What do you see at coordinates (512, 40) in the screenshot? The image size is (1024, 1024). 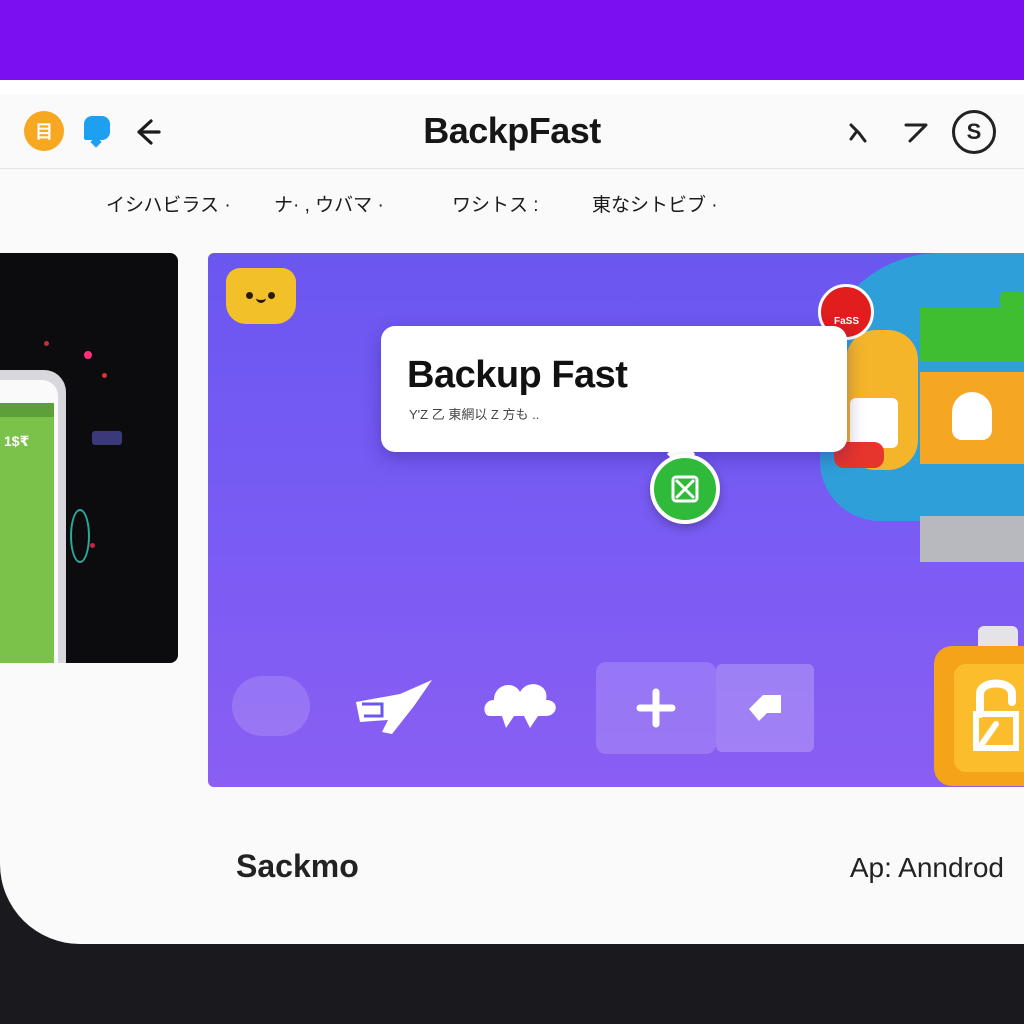 I see `top-banner` at bounding box center [512, 40].